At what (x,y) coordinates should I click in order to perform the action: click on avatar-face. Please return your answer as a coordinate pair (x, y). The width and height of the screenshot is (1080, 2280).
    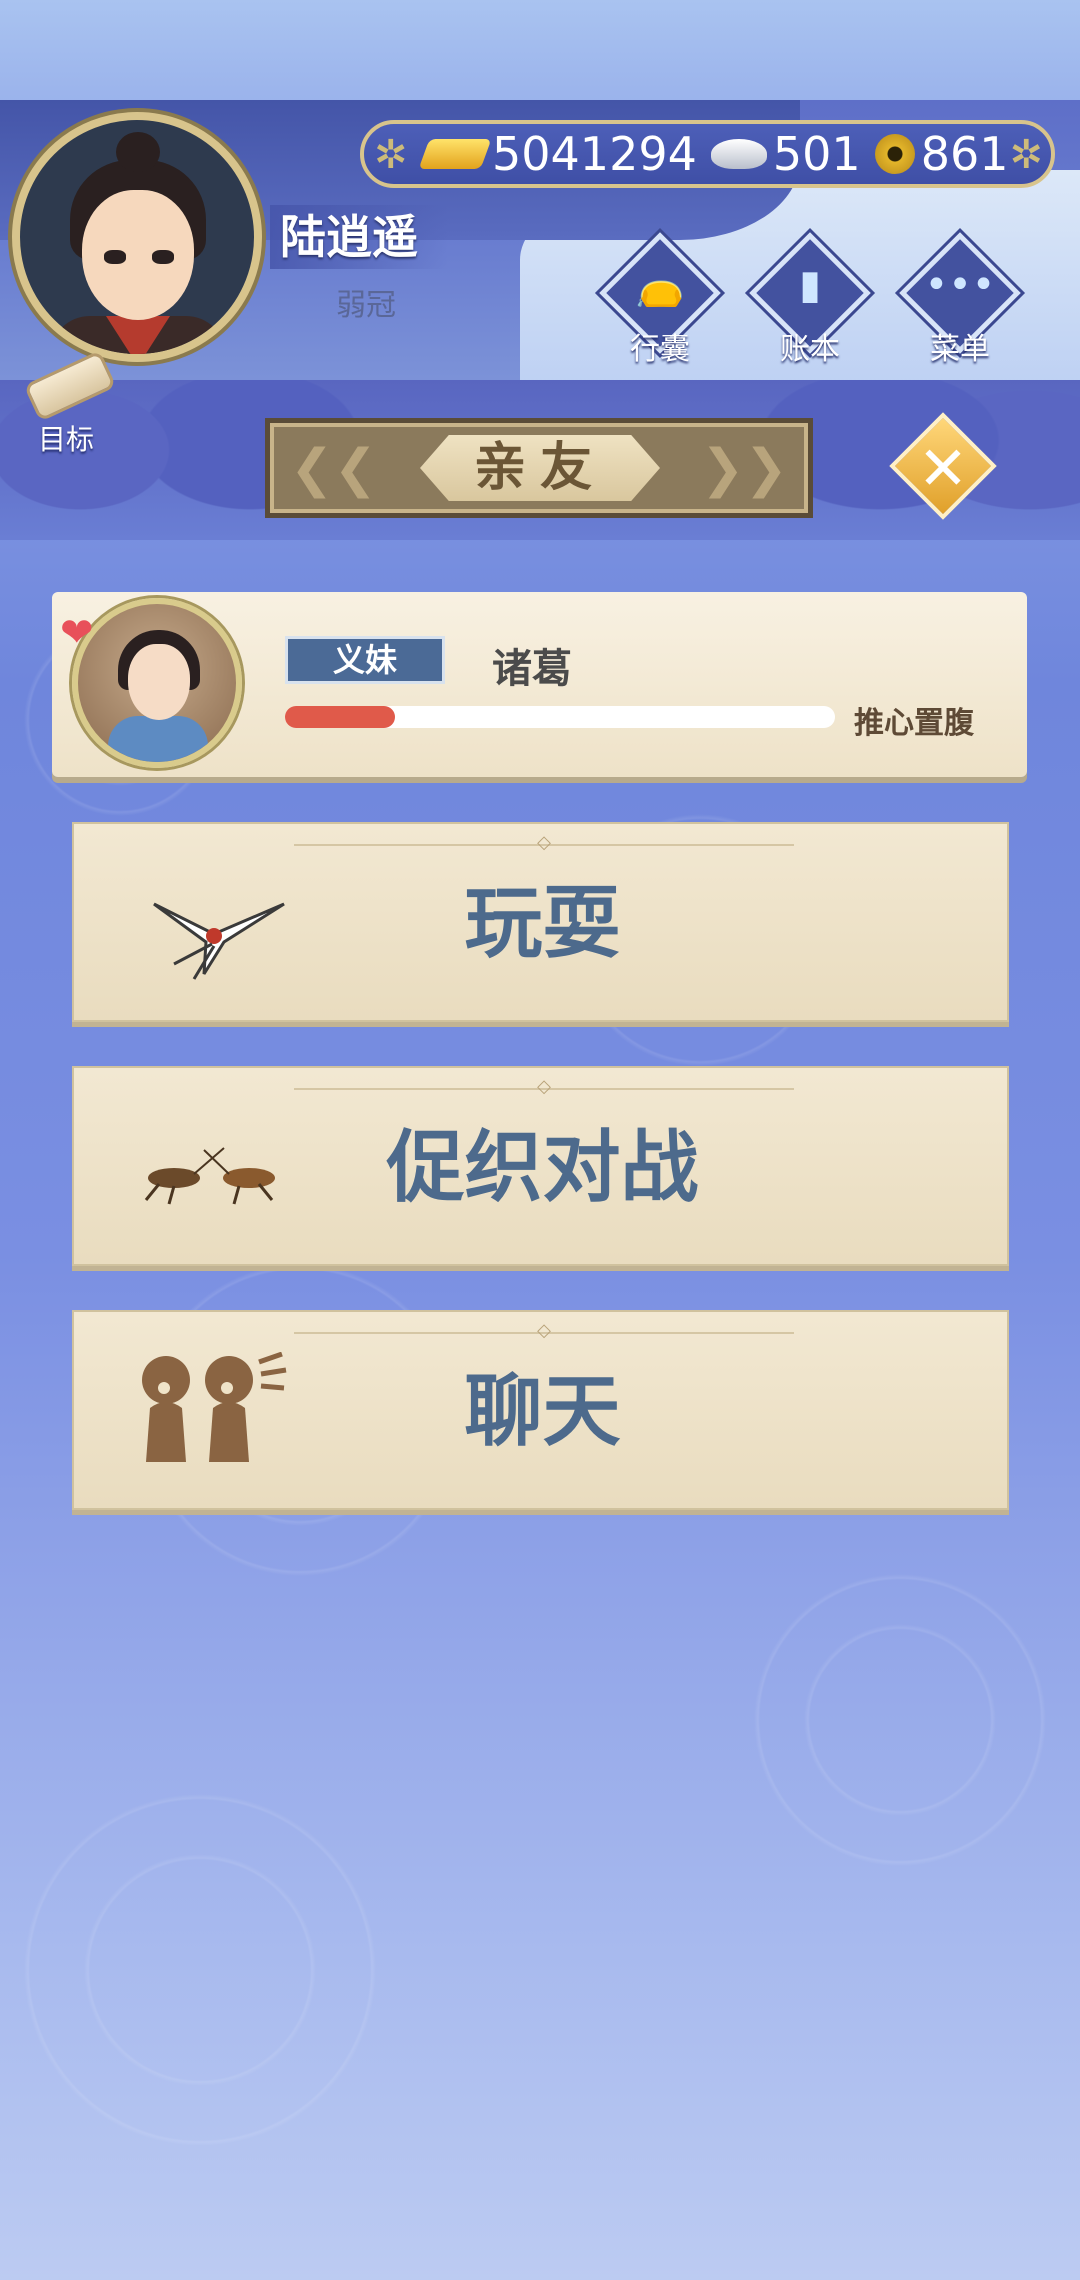
    Looking at the image, I should click on (138, 255).